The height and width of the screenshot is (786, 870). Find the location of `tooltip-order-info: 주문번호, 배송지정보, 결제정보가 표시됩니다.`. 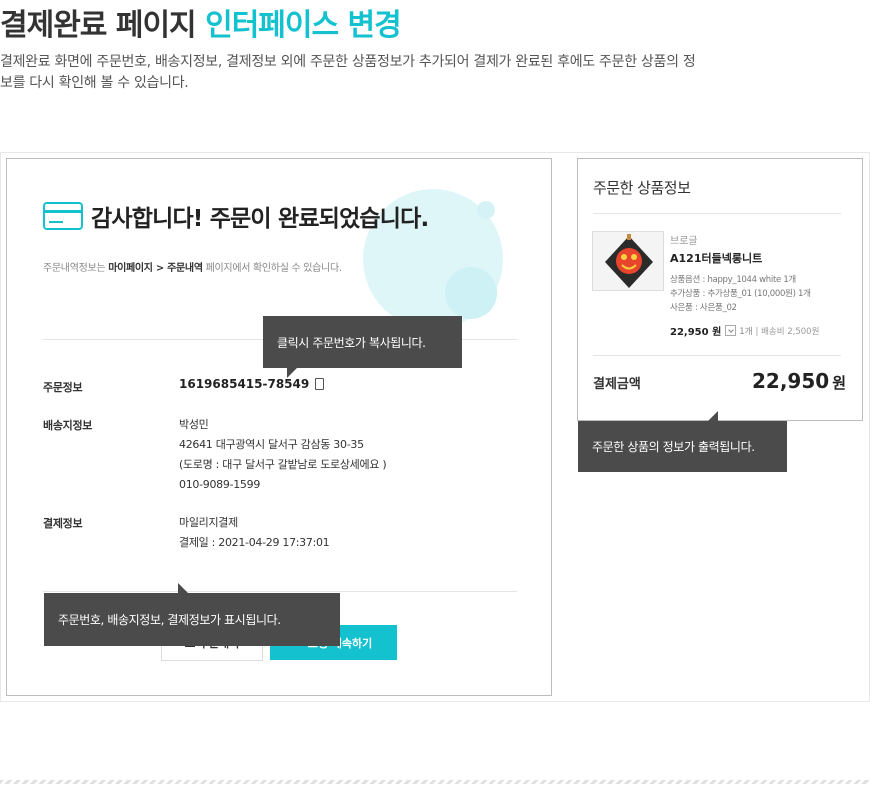

tooltip-order-info: 주문번호, 배송지정보, 결제정보가 표시됩니다. is located at coordinates (192, 614).